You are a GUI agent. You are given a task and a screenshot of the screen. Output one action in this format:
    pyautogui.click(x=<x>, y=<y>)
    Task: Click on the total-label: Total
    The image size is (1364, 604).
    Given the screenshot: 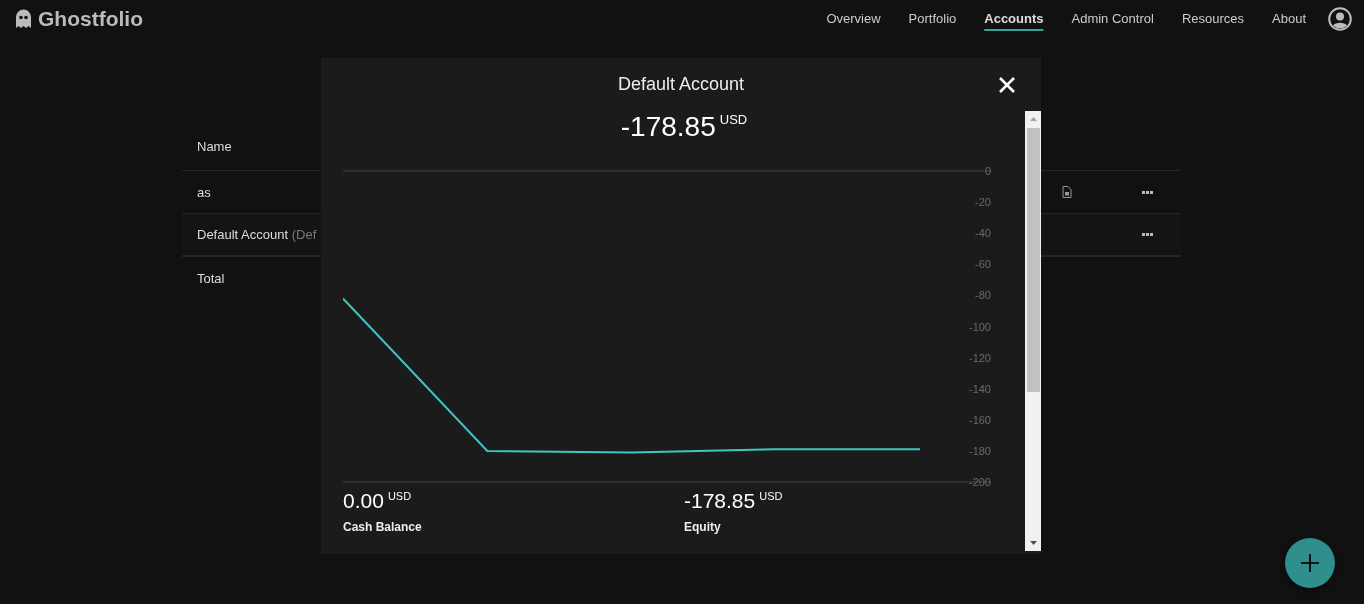 What is the action you would take?
    pyautogui.click(x=211, y=278)
    